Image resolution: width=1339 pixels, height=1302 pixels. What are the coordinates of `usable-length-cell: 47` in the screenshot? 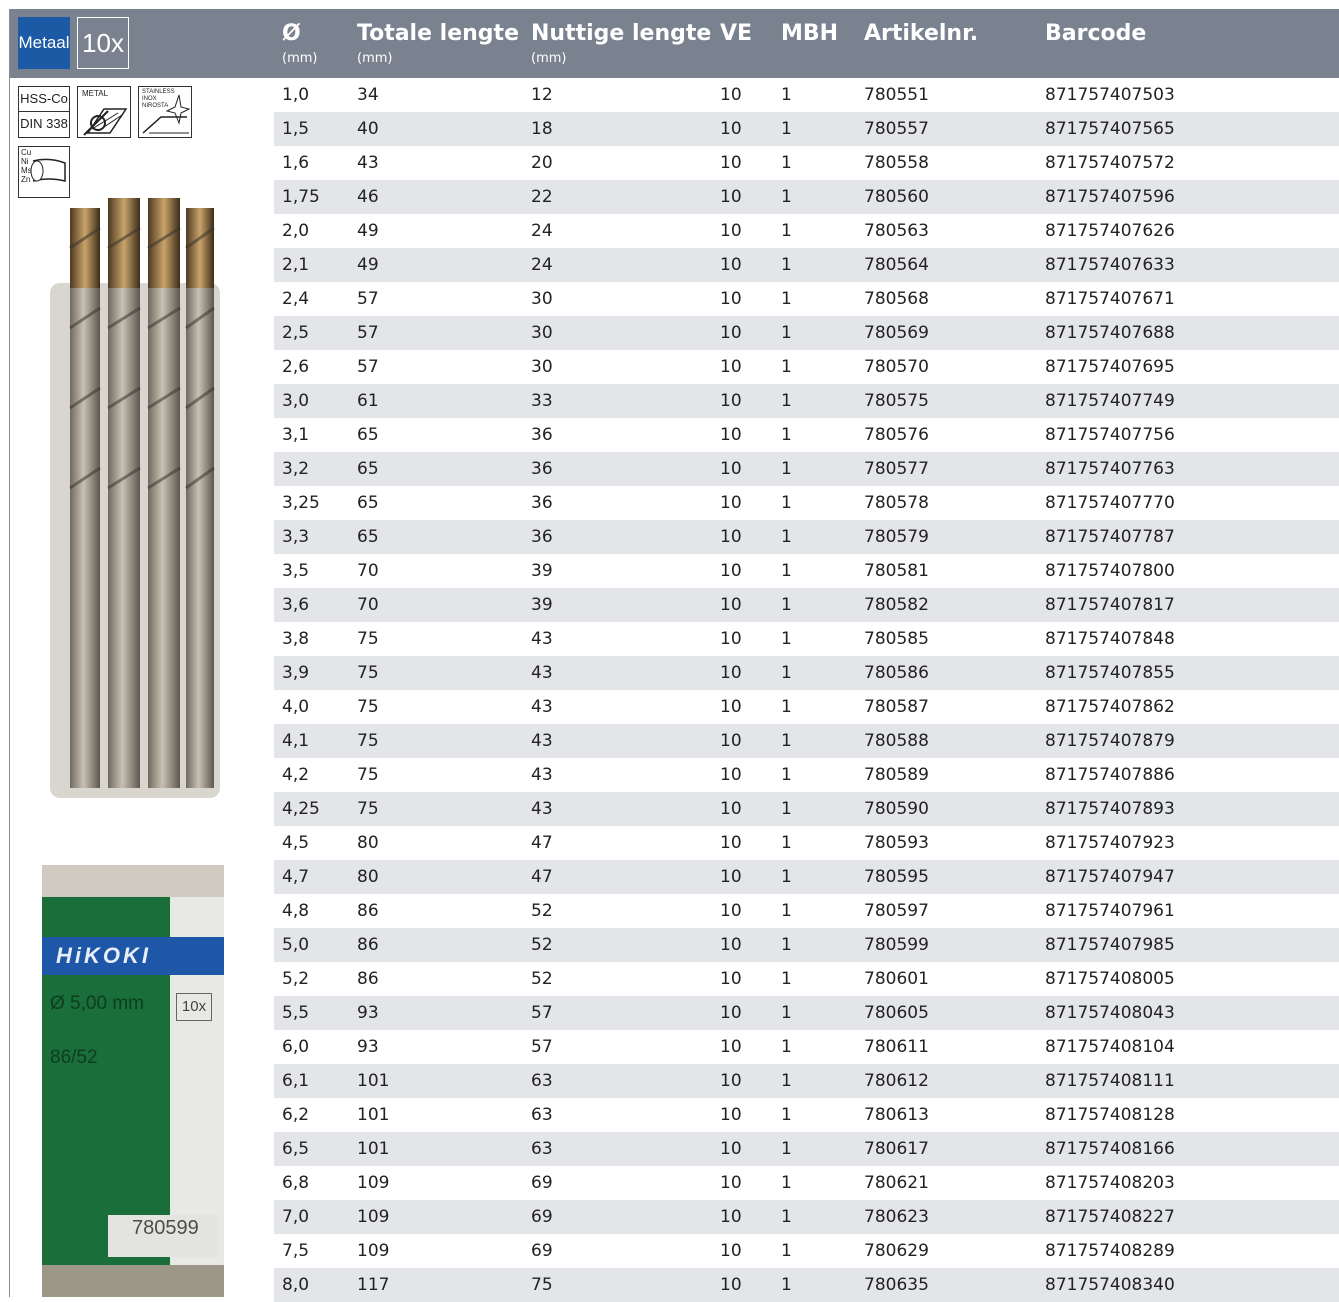 It's located at (542, 843).